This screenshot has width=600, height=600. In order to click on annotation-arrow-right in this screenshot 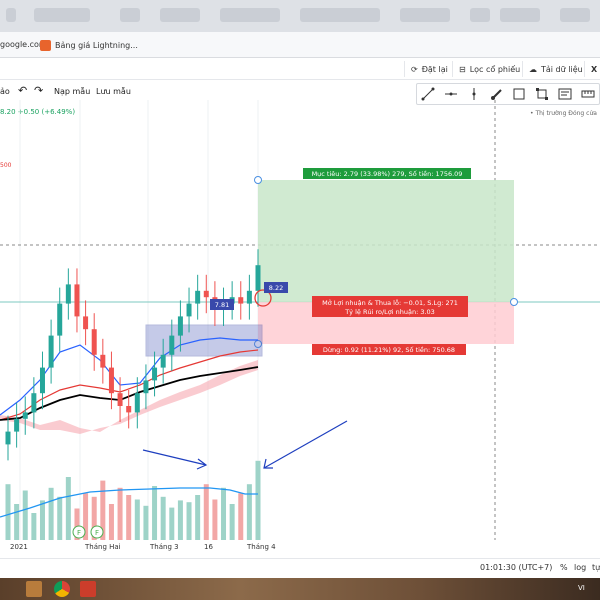, I will do `click(305, 444)`.